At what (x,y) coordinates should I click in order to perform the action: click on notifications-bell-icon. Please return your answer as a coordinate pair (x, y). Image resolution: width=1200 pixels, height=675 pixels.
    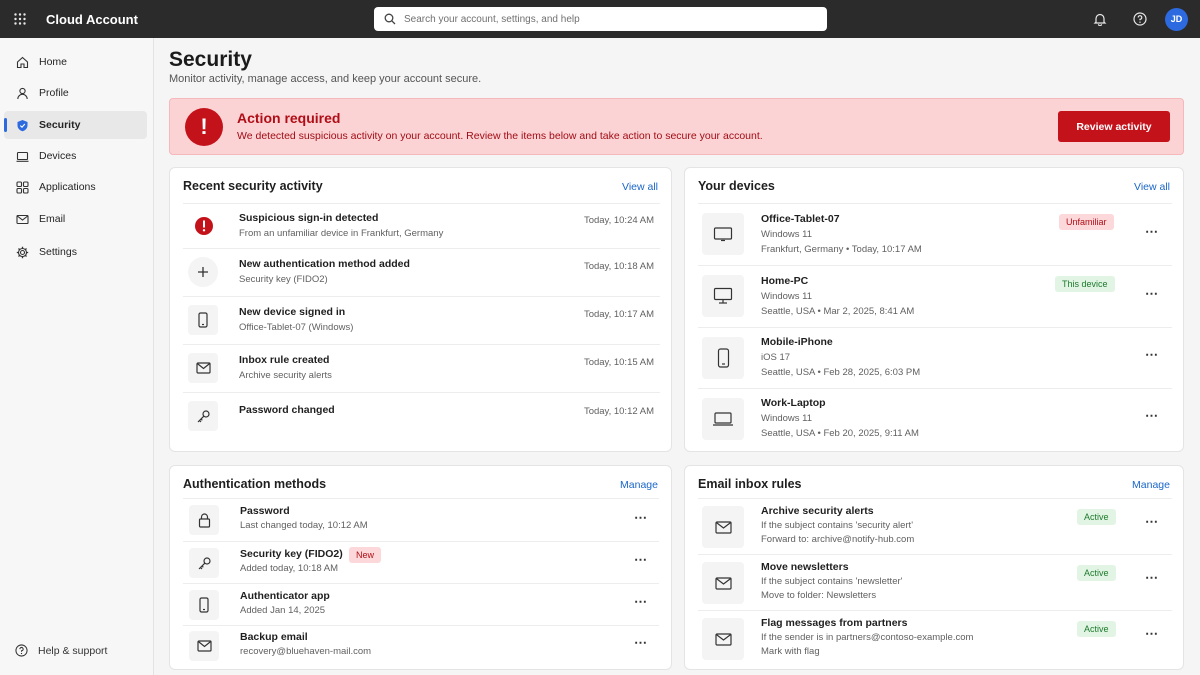
    Looking at the image, I should click on (1100, 19).